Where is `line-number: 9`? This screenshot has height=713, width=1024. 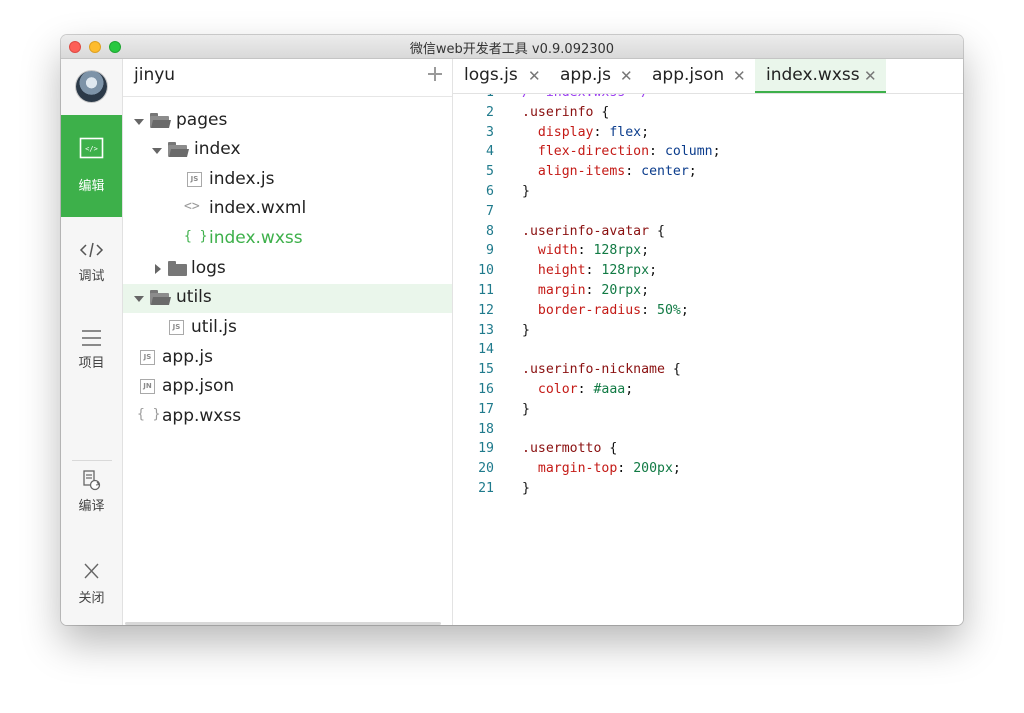 line-number: 9 is located at coordinates (490, 251).